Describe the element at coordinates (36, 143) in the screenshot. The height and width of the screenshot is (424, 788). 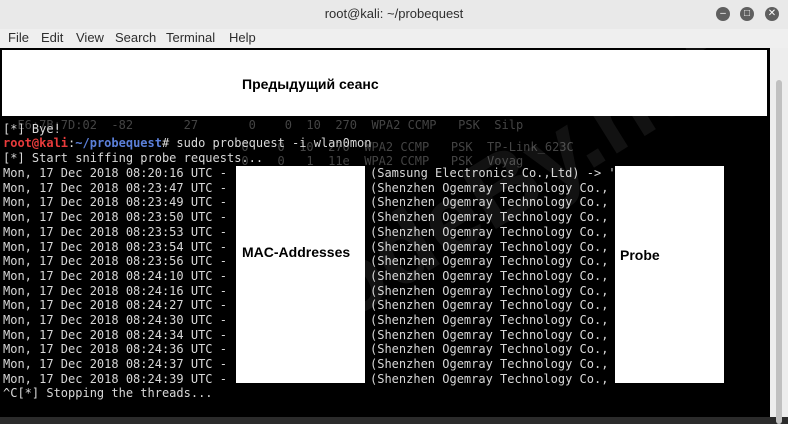
I see `prompt-user: root@kali` at that location.